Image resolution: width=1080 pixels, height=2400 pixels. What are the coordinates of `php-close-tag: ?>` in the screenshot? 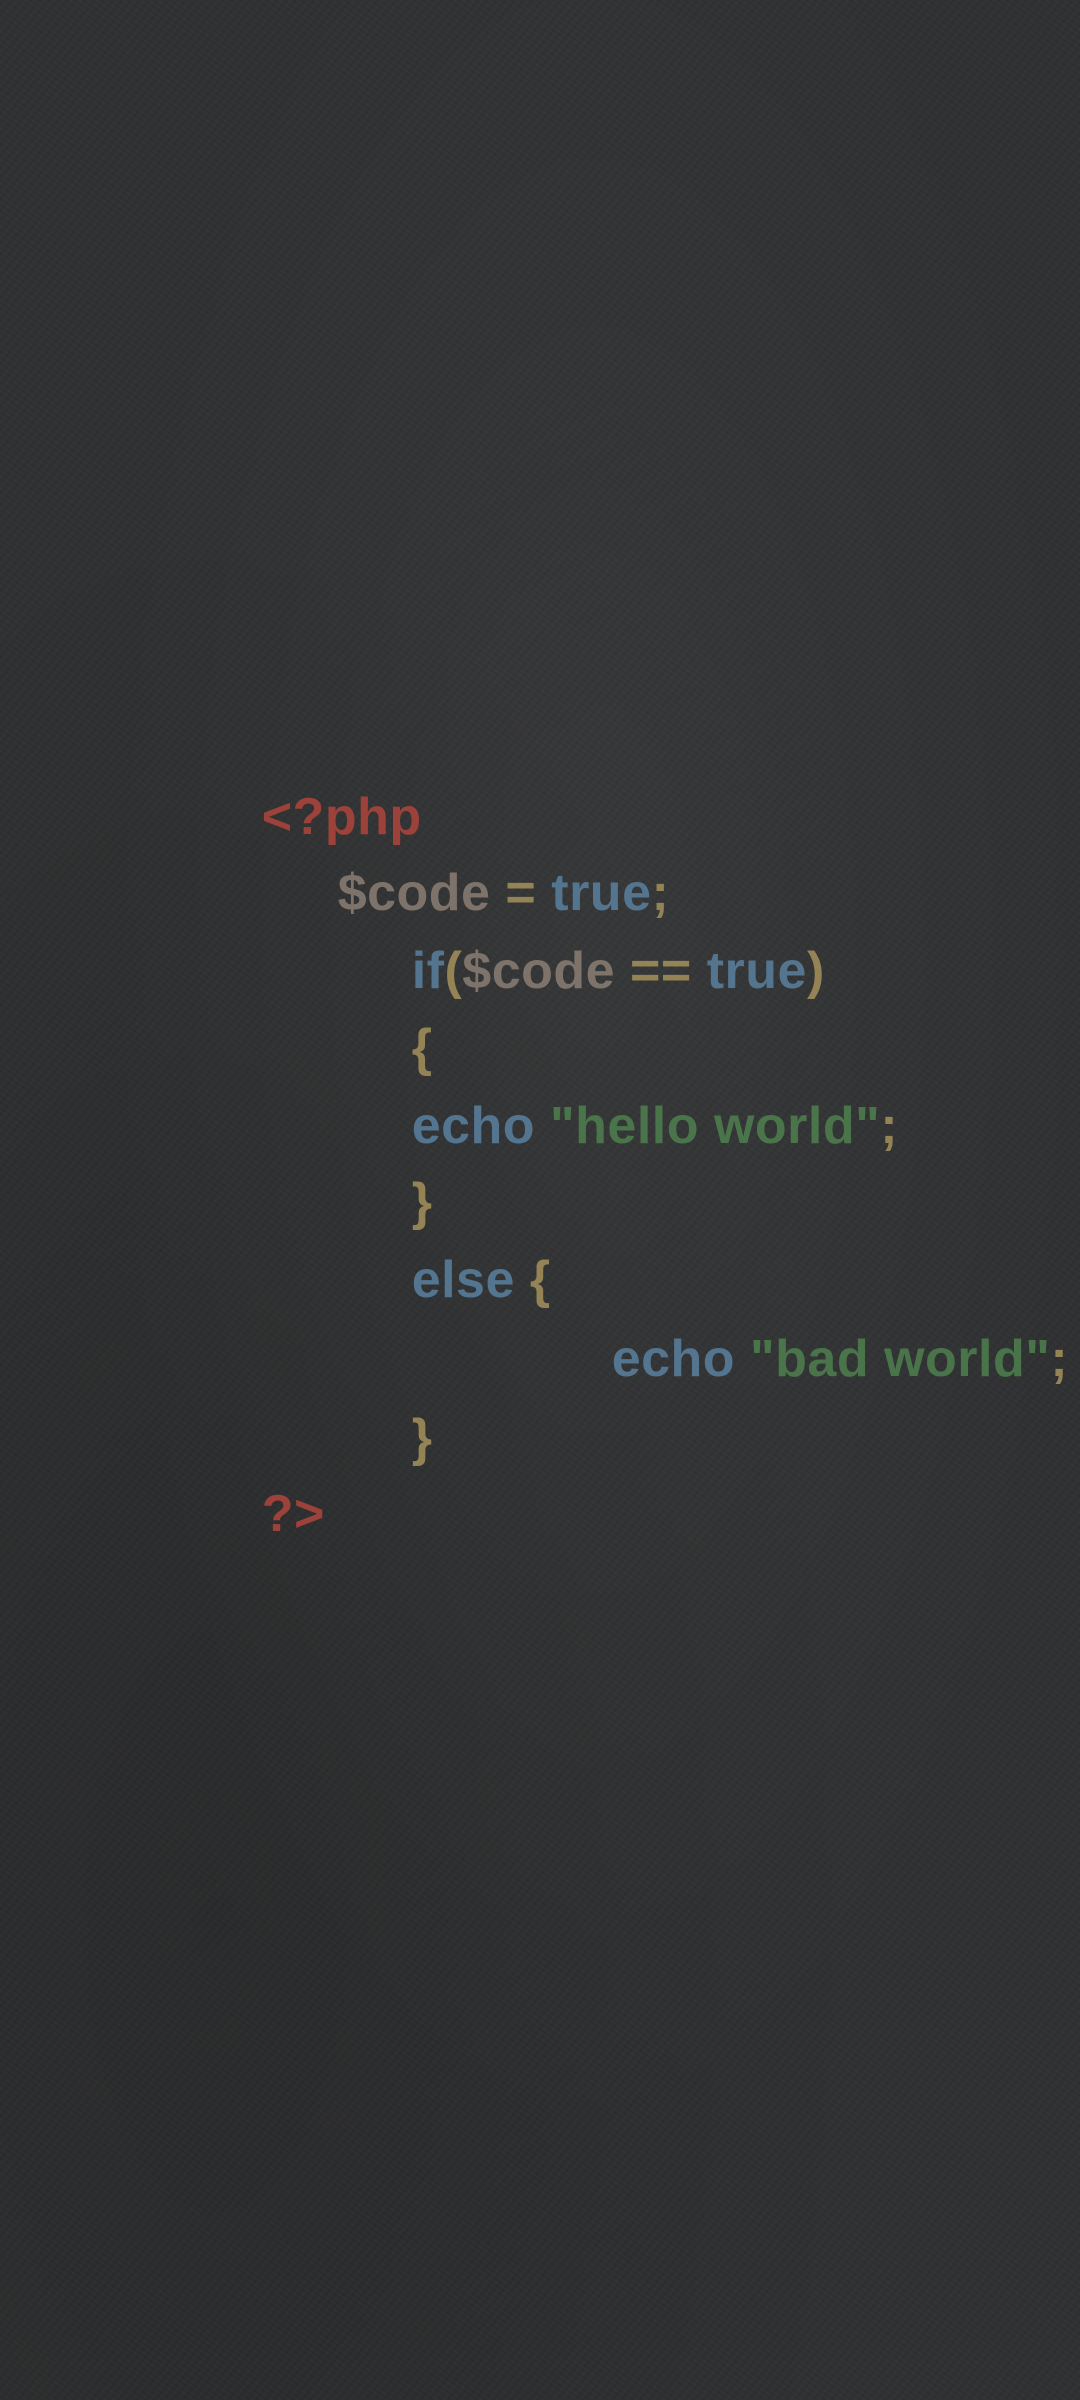 It's located at (293, 1514).